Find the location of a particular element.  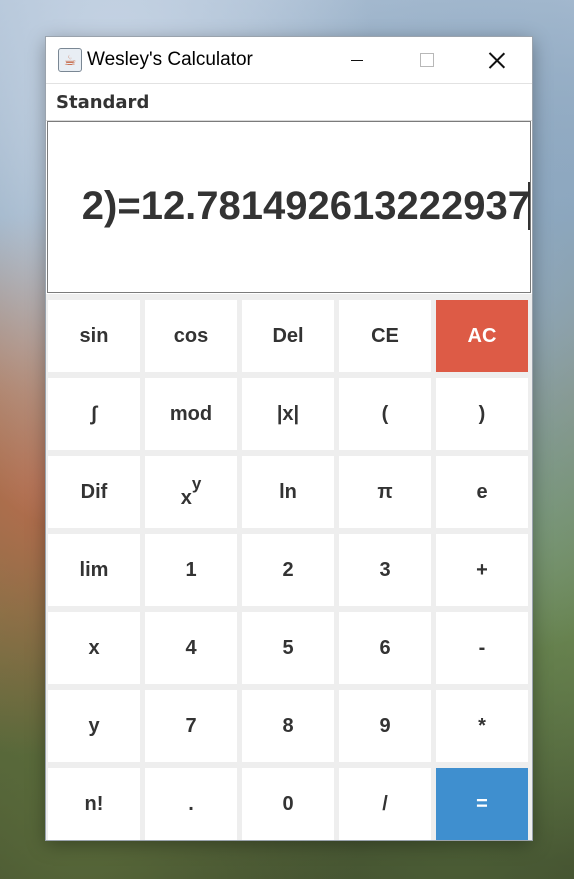

mod-button: mod is located at coordinates (191, 414).